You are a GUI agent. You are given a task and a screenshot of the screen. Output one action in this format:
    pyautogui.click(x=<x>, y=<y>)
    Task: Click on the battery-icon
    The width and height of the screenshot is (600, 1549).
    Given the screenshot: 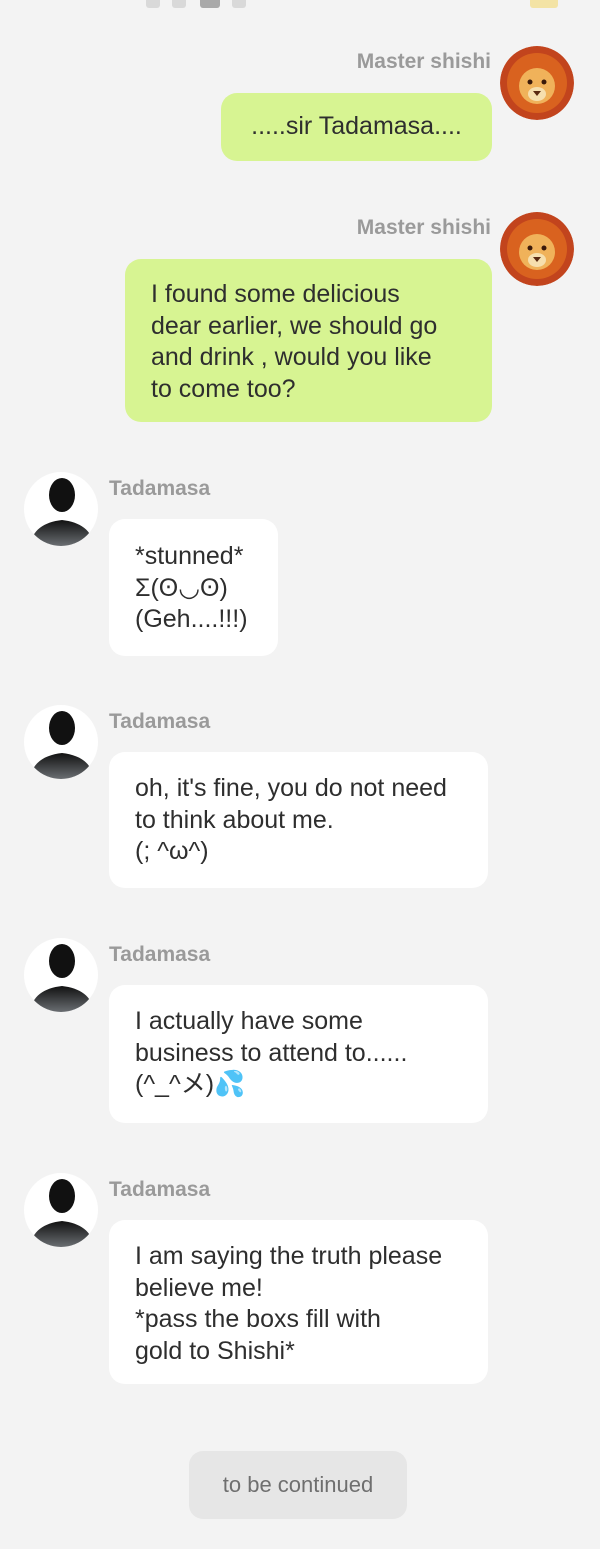 What is the action you would take?
    pyautogui.click(x=544, y=4)
    